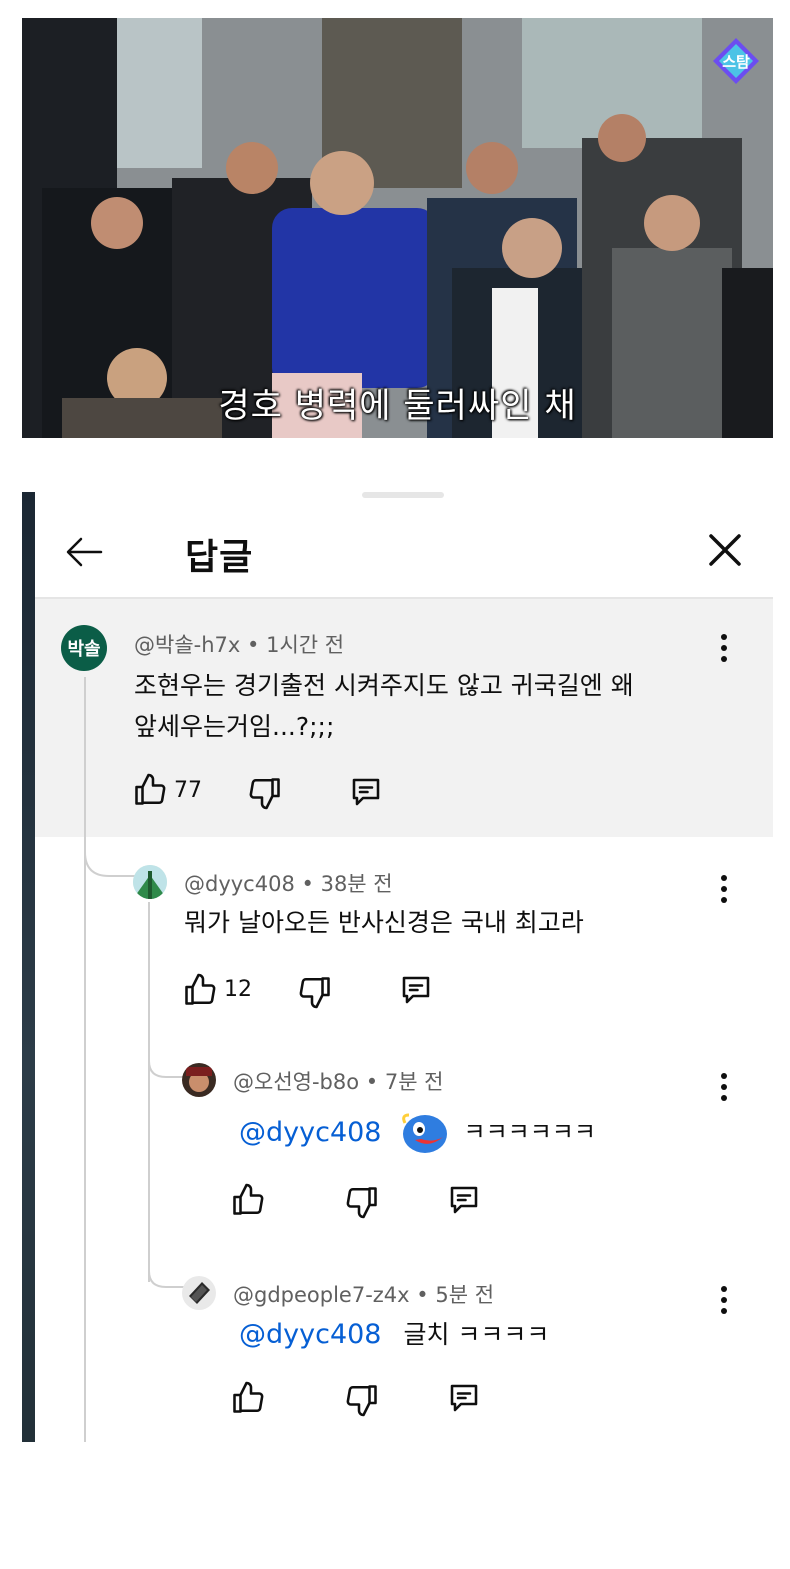 This screenshot has height=1569, width=790. I want to click on panel-left-edge, so click(28, 967).